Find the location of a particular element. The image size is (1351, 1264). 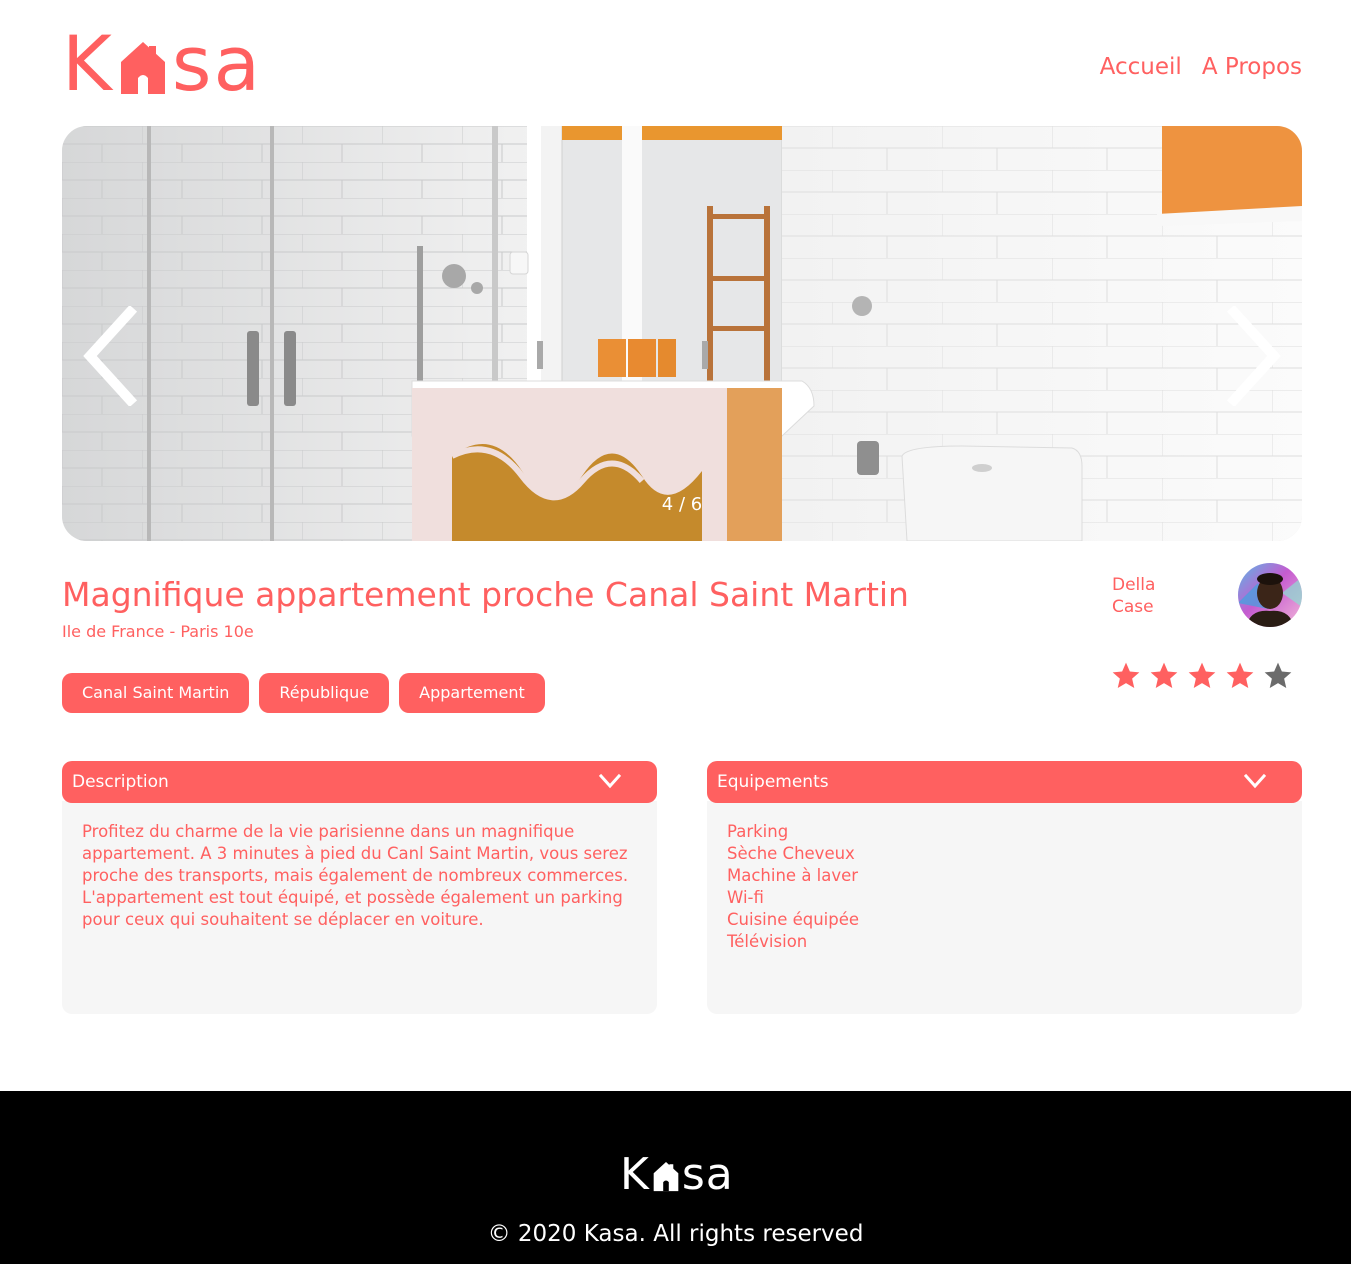

logo-letter-k: K is located at coordinates (88, 63).